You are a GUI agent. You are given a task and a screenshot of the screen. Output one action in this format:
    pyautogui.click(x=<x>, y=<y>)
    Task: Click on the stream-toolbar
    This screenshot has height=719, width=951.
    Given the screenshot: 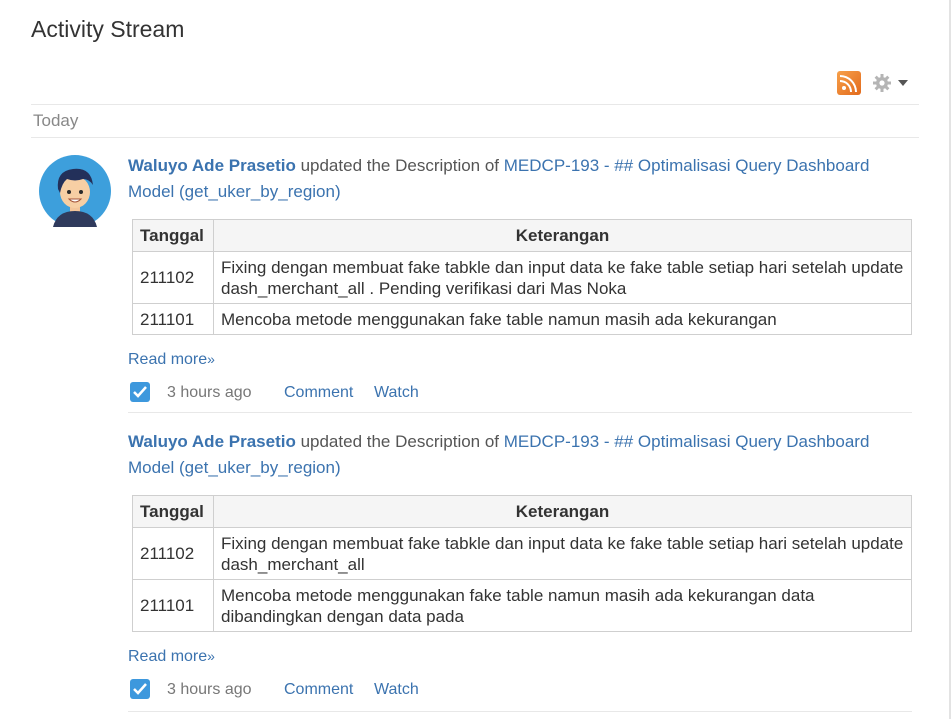 What is the action you would take?
    pyautogui.click(x=875, y=83)
    